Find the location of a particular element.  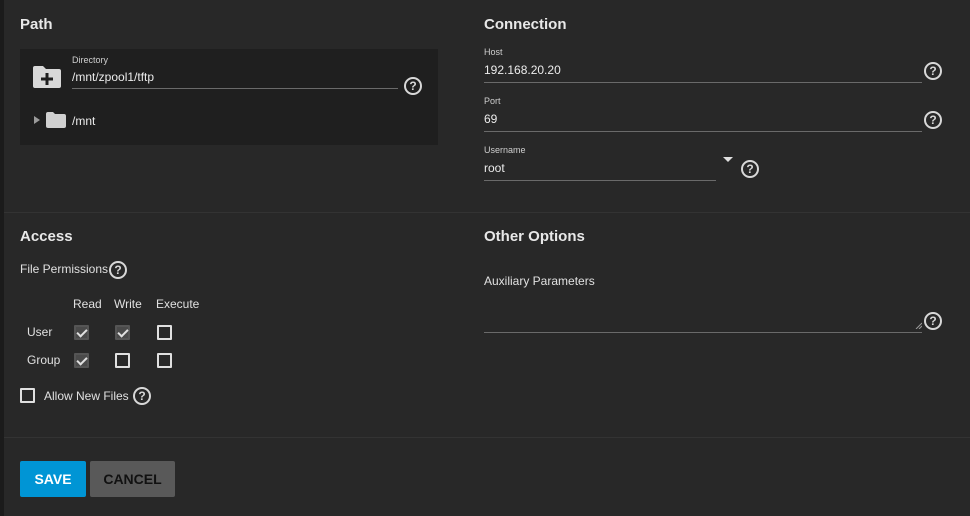

group-read-checkbox is located at coordinates (81, 360).